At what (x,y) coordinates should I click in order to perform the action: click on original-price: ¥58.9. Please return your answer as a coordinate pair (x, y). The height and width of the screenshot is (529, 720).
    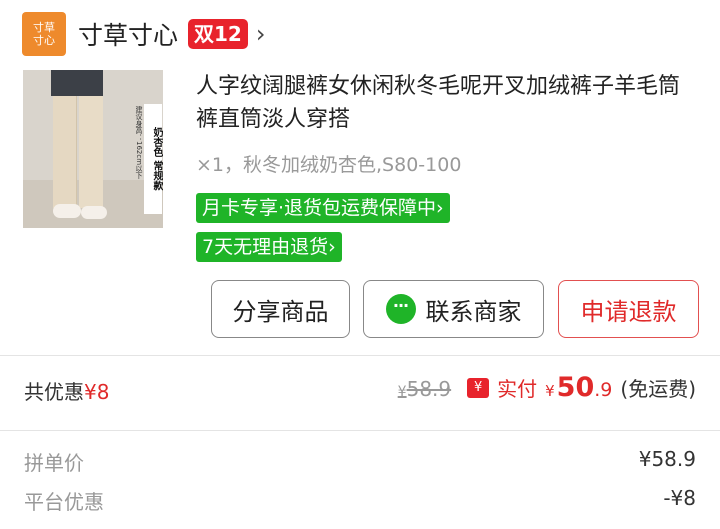
    Looking at the image, I should click on (424, 389).